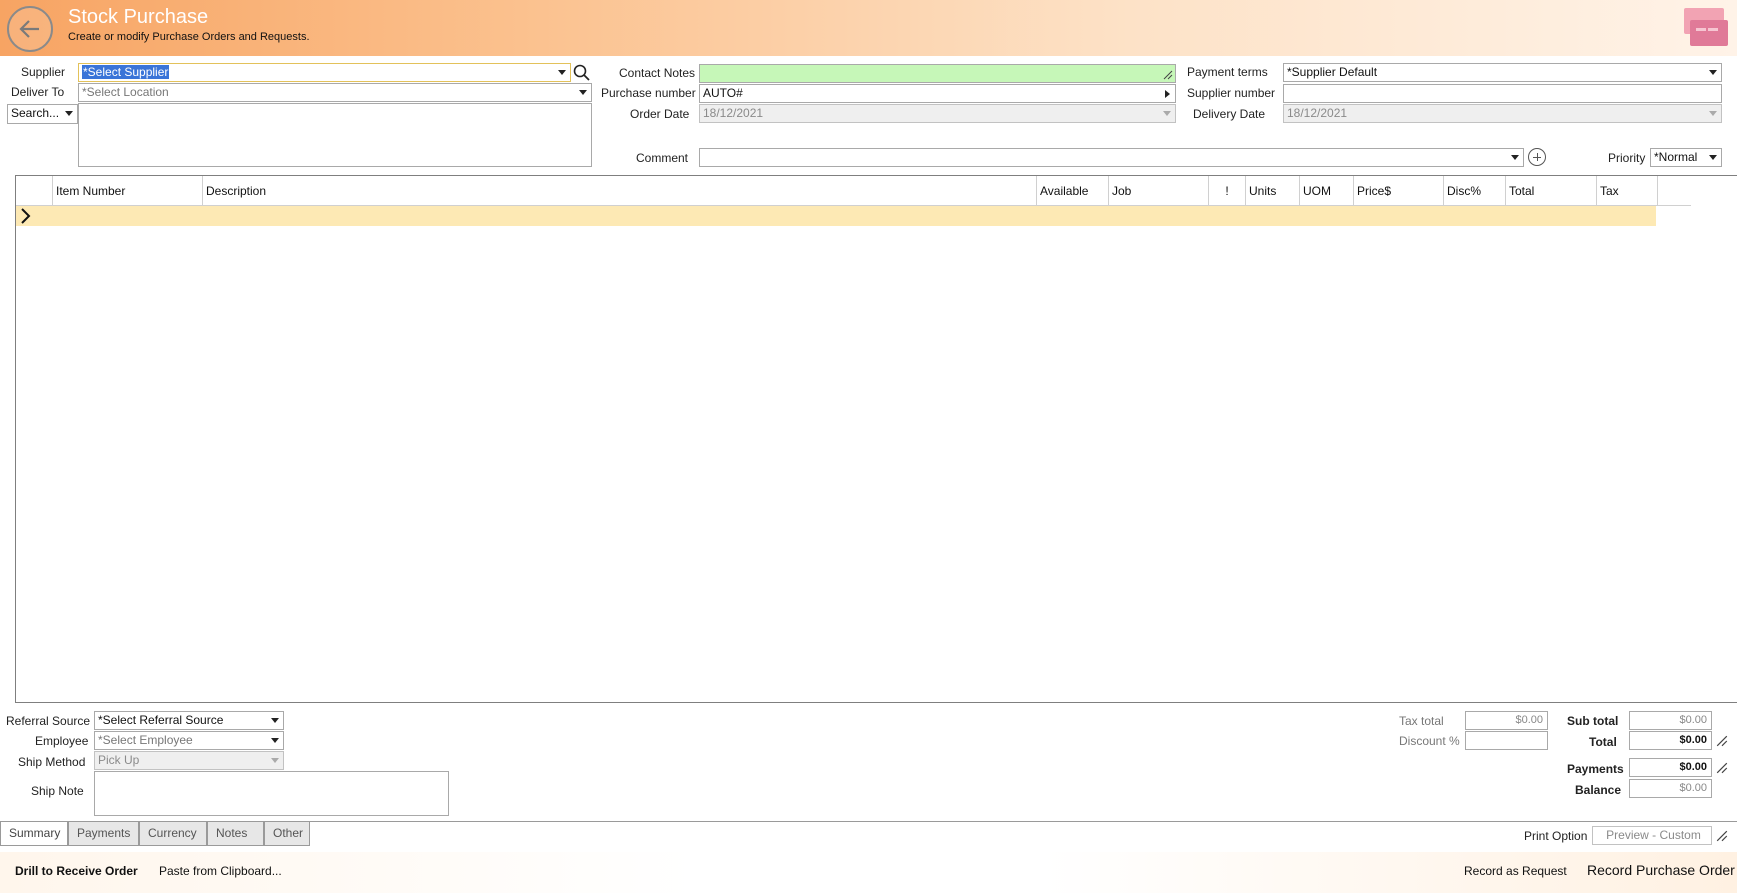  What do you see at coordinates (43, 72) in the screenshot?
I see `supplier-label: Supplier` at bounding box center [43, 72].